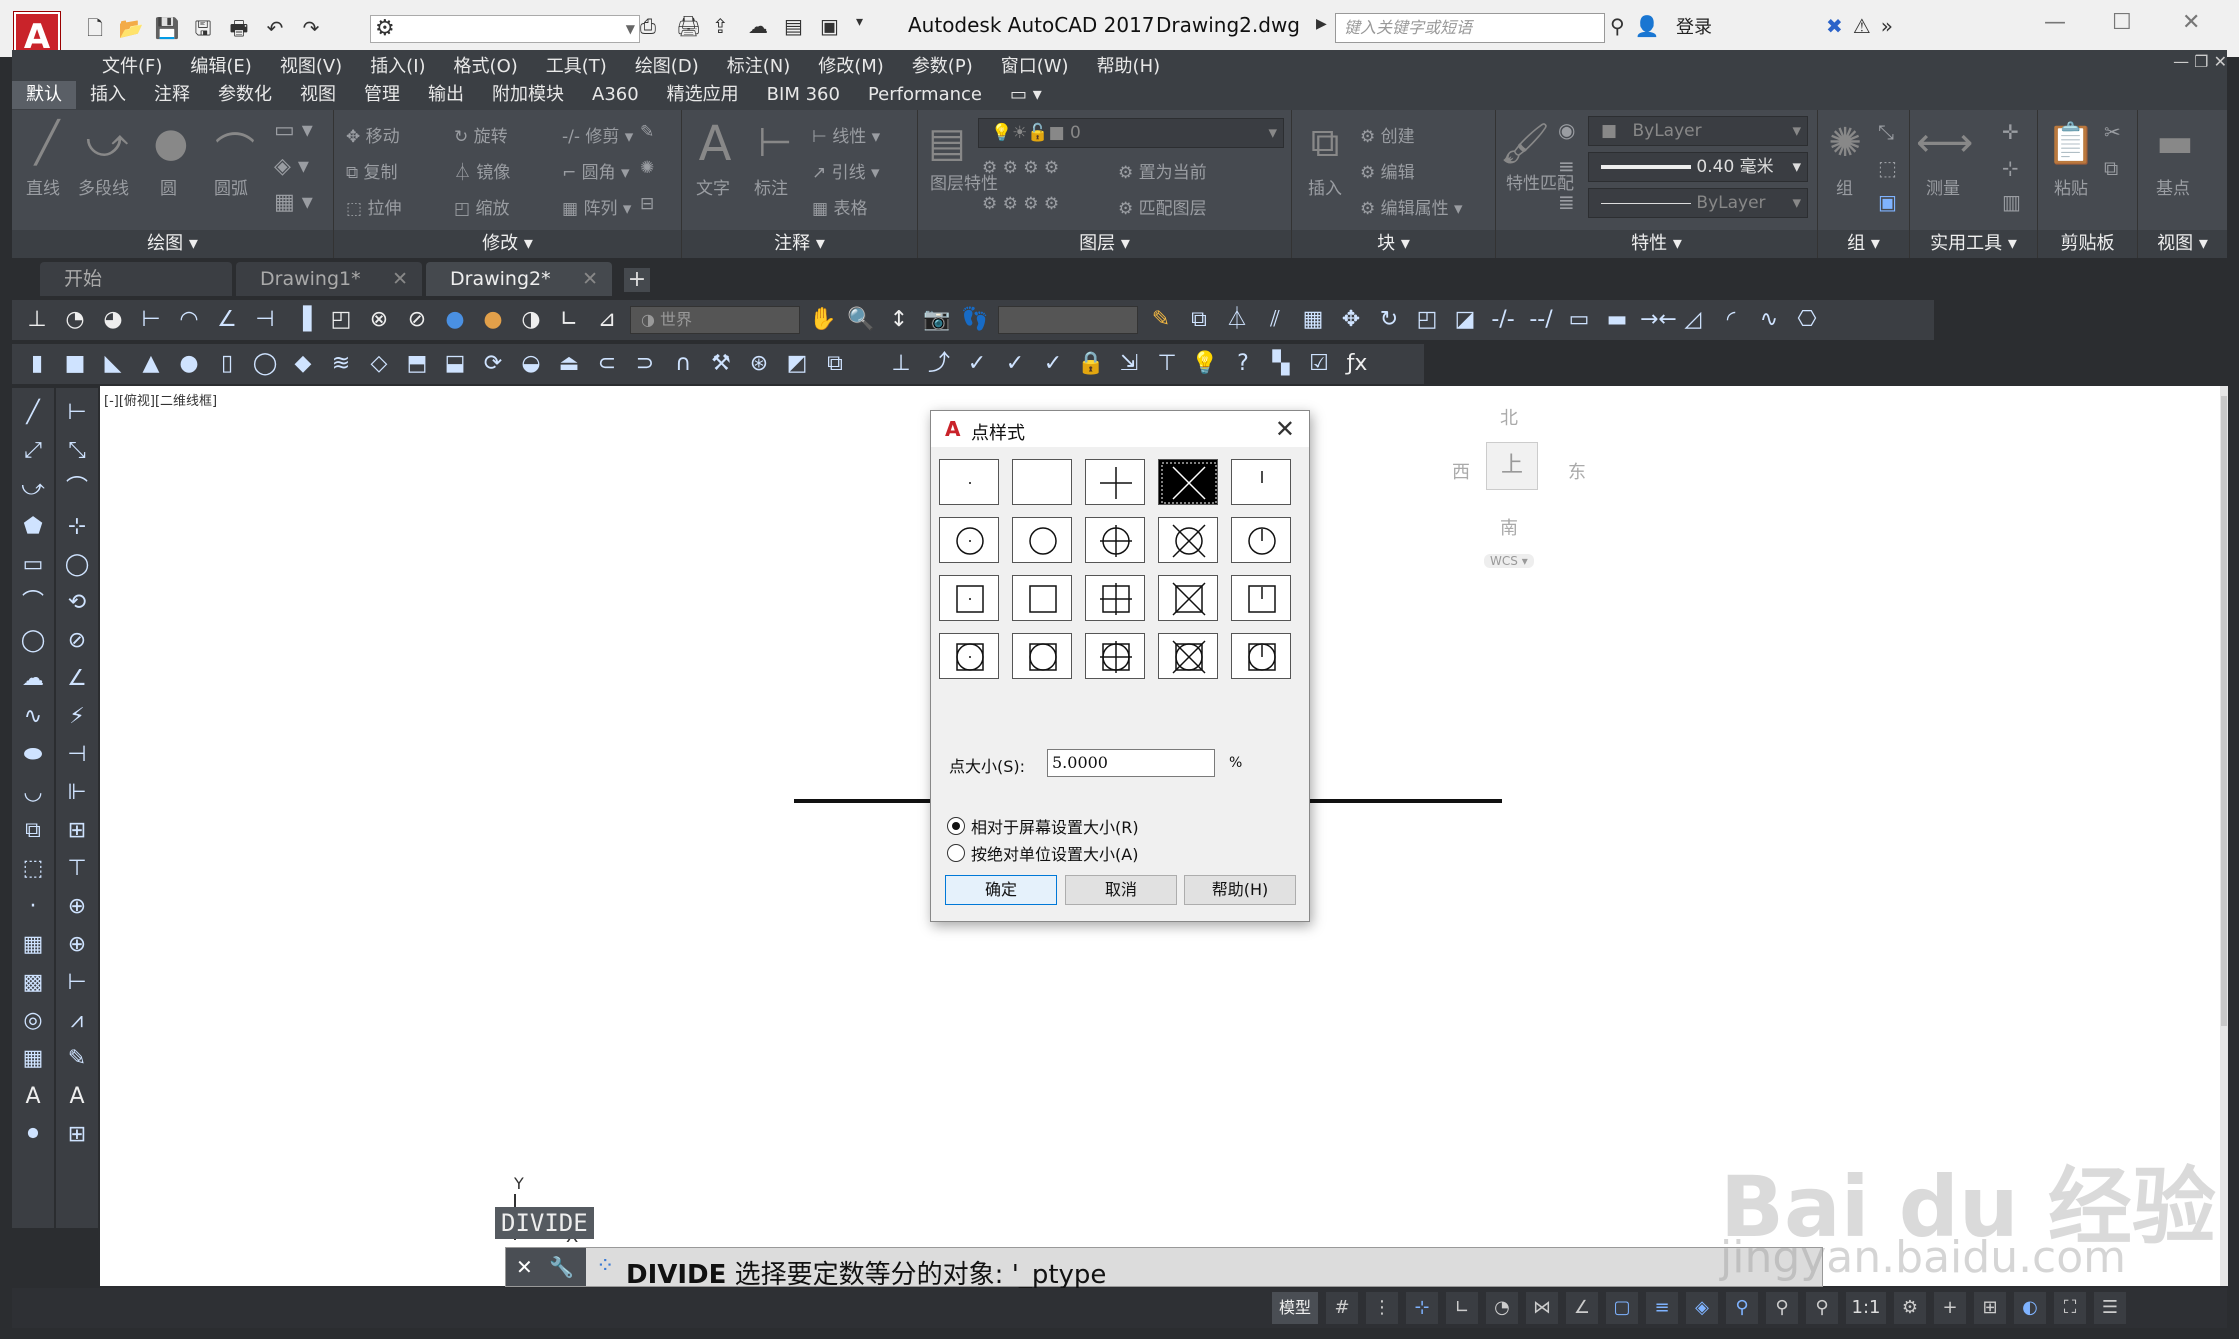  Describe the element at coordinates (531, 320) in the screenshot. I see `render-icon: ◑` at that location.